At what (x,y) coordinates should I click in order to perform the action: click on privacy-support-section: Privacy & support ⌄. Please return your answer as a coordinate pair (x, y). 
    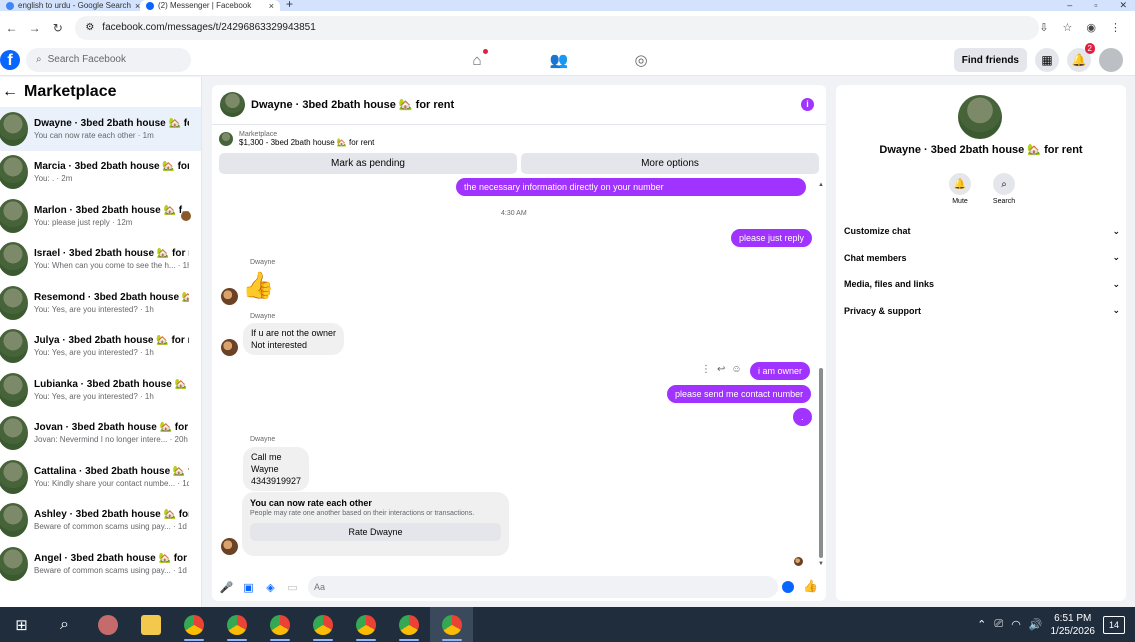
    Looking at the image, I should click on (982, 311).